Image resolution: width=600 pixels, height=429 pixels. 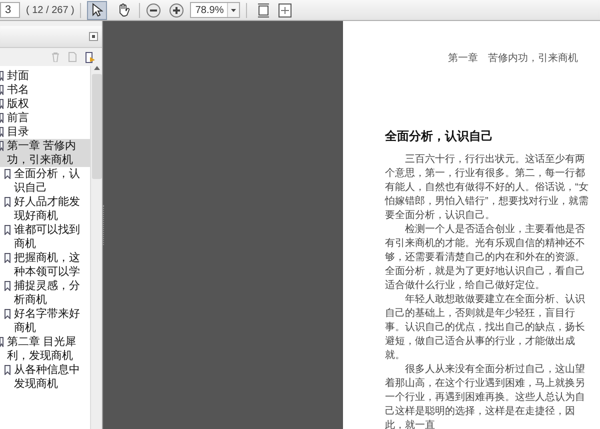 I want to click on bookmark-options-icon, so click(x=90, y=57).